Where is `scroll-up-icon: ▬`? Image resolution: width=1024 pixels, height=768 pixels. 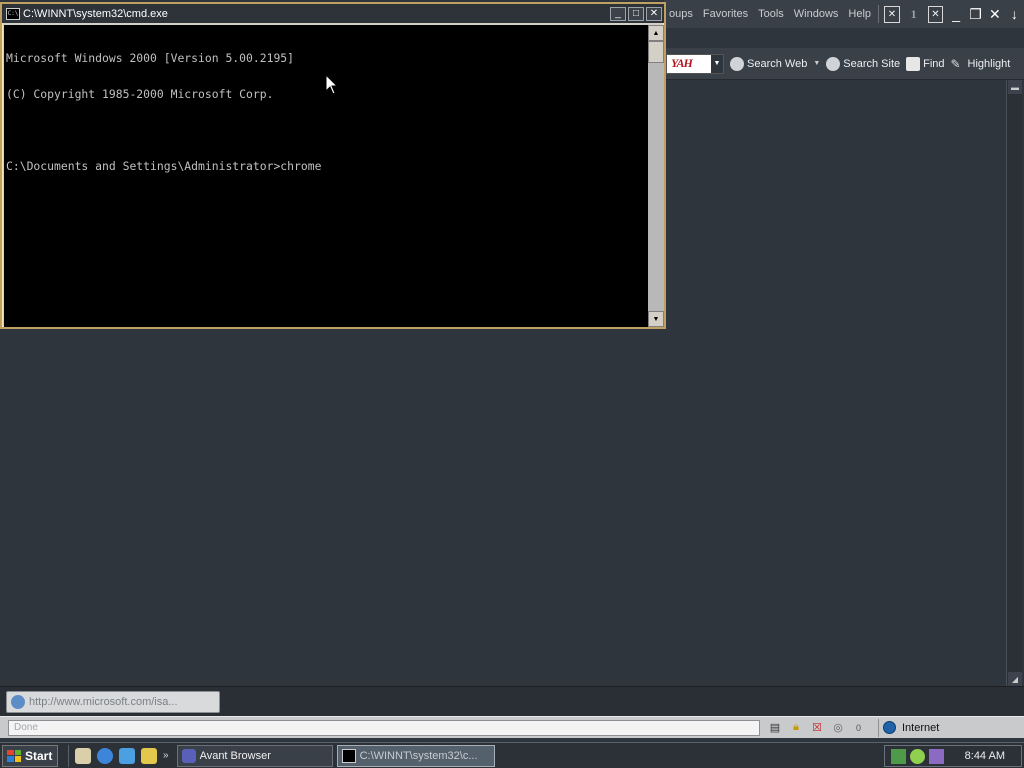 scroll-up-icon: ▬ is located at coordinates (1015, 87).